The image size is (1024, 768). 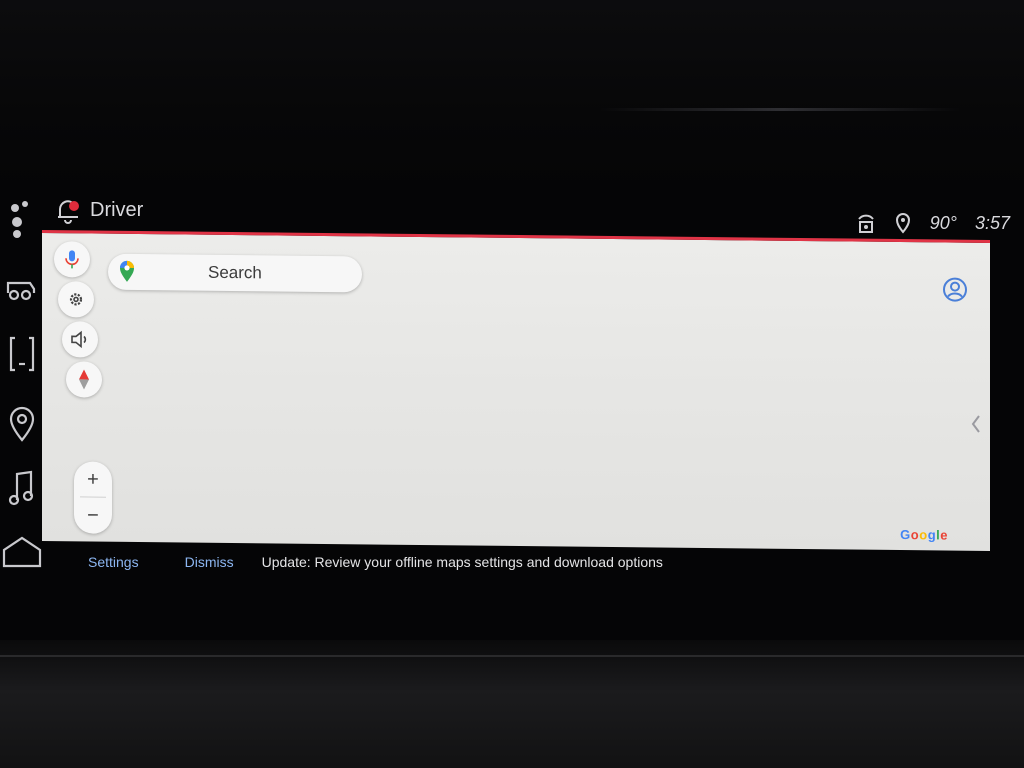 What do you see at coordinates (93, 515) in the screenshot?
I see `zoom-out-button: −` at bounding box center [93, 515].